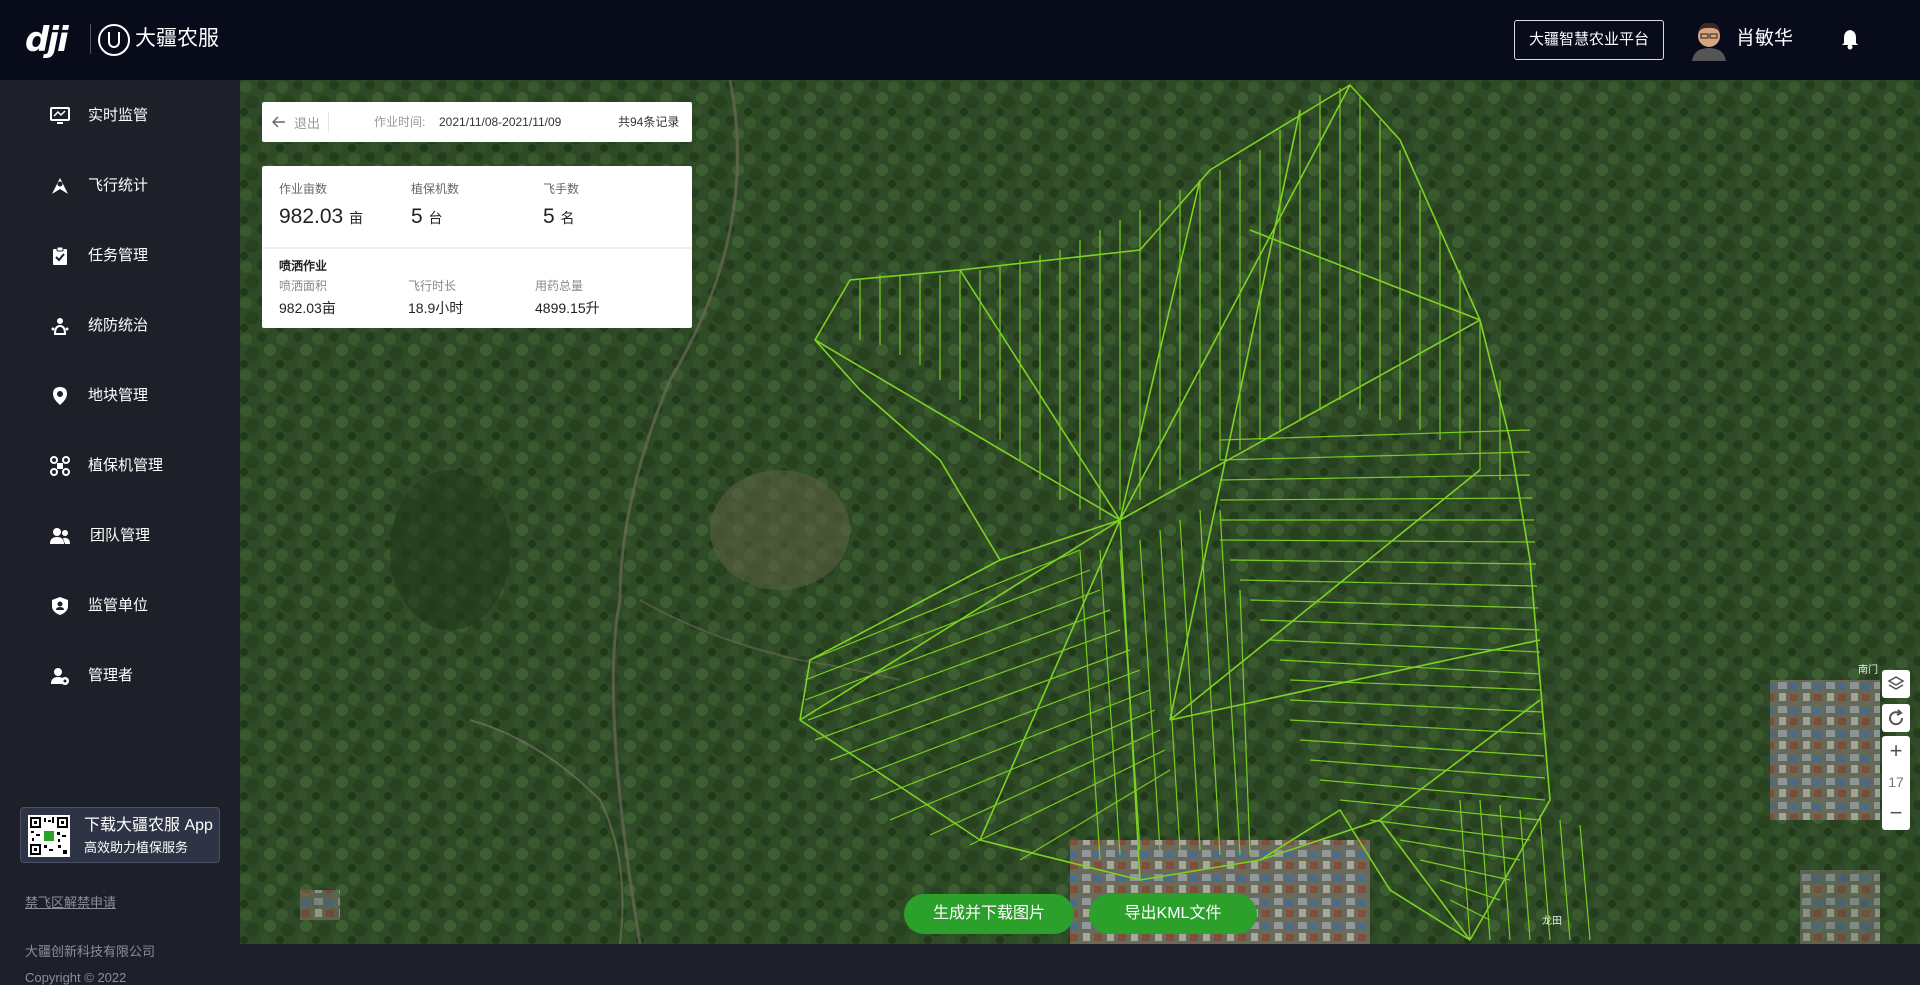 The height and width of the screenshot is (985, 1920). I want to click on layers-icon, so click(1896, 683).